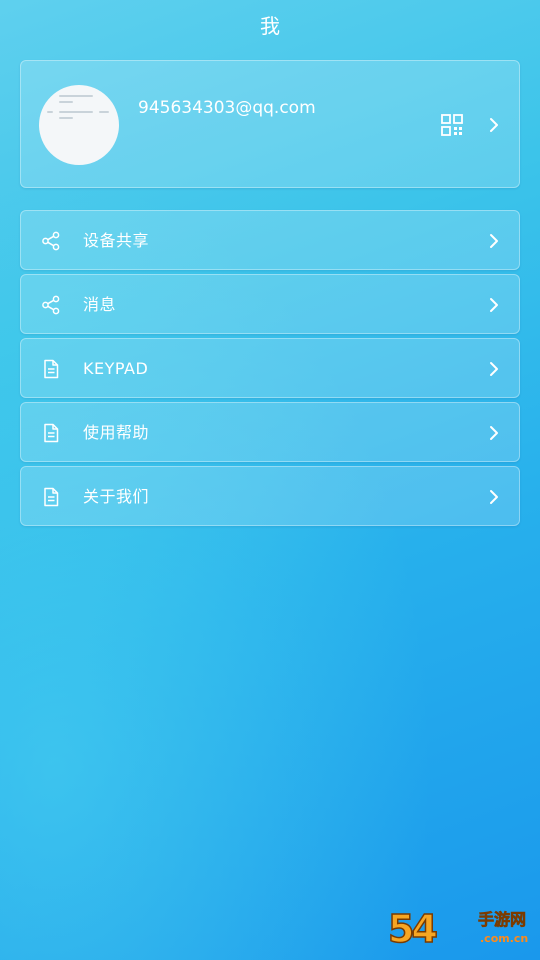 The image size is (540, 960). Describe the element at coordinates (270, 496) in the screenshot. I see `menu-item-about-us: 关于我们` at that location.